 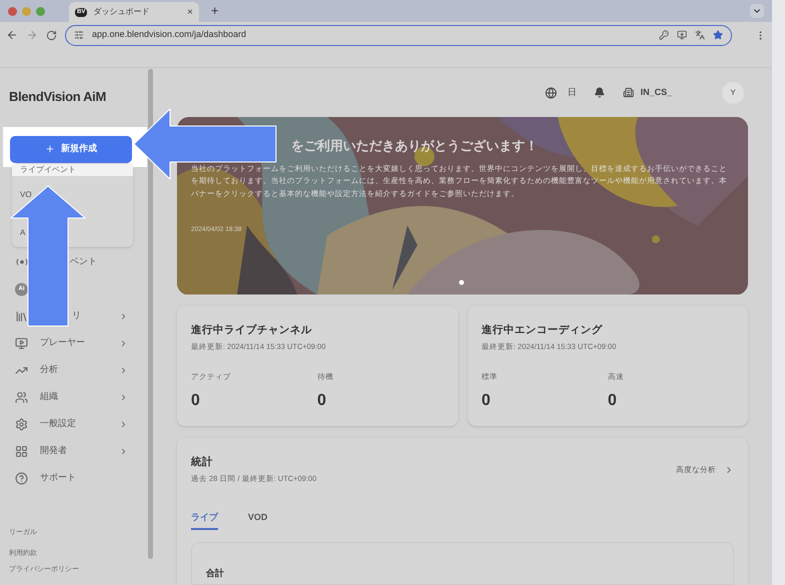 What do you see at coordinates (121, 12) in the screenshot?
I see `tab-title: ダッシュボード` at bounding box center [121, 12].